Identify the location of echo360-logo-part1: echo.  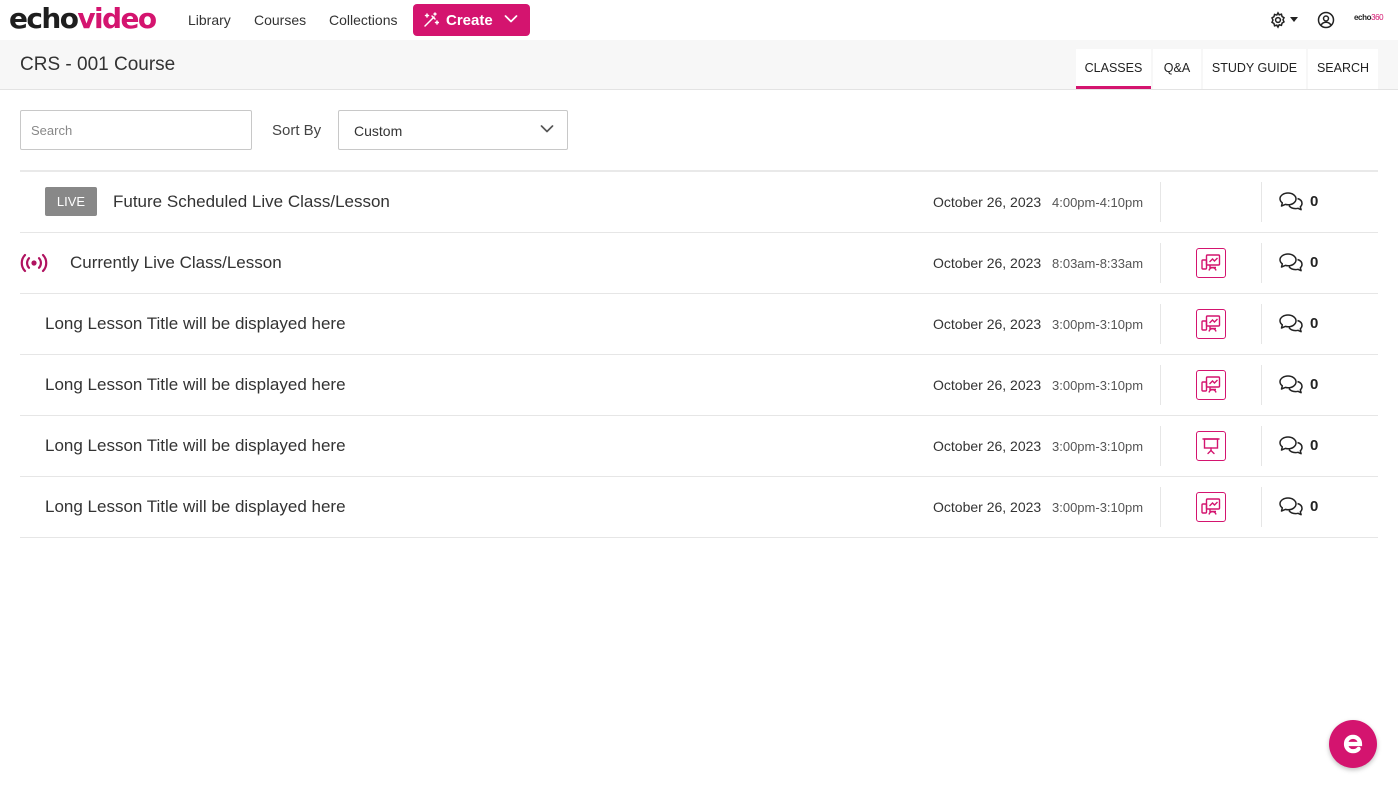
(1363, 17).